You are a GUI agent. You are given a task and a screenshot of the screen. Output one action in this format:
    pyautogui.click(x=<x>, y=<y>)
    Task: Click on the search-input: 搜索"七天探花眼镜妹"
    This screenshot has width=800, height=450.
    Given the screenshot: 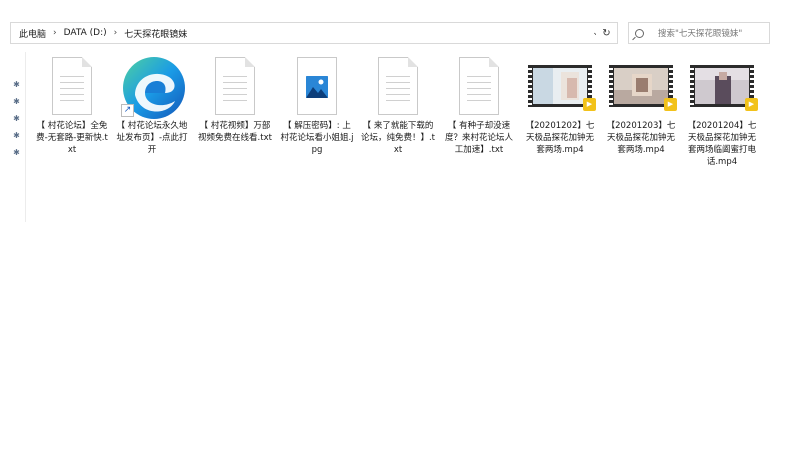 What is the action you would take?
    pyautogui.click(x=699, y=33)
    